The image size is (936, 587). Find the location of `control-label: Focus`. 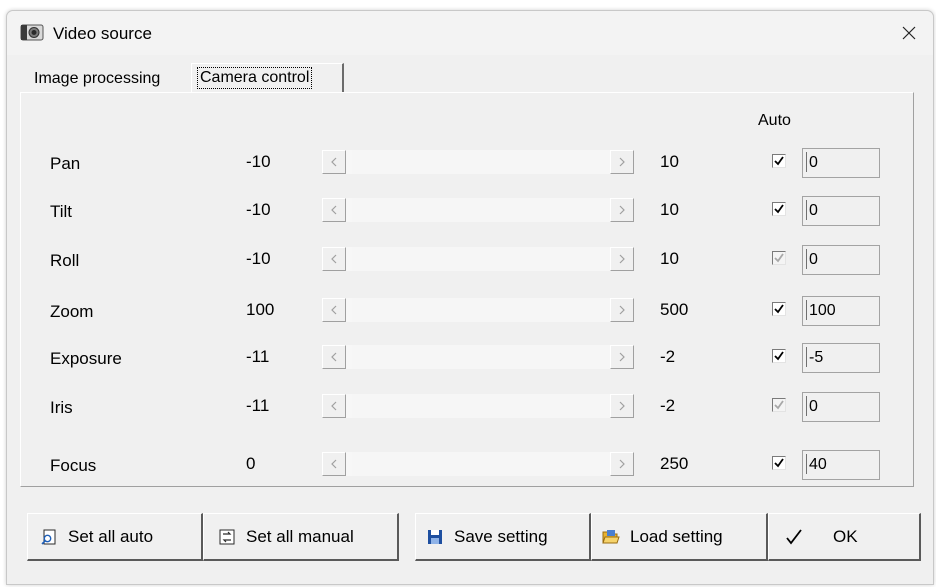

control-label: Focus is located at coordinates (73, 465).